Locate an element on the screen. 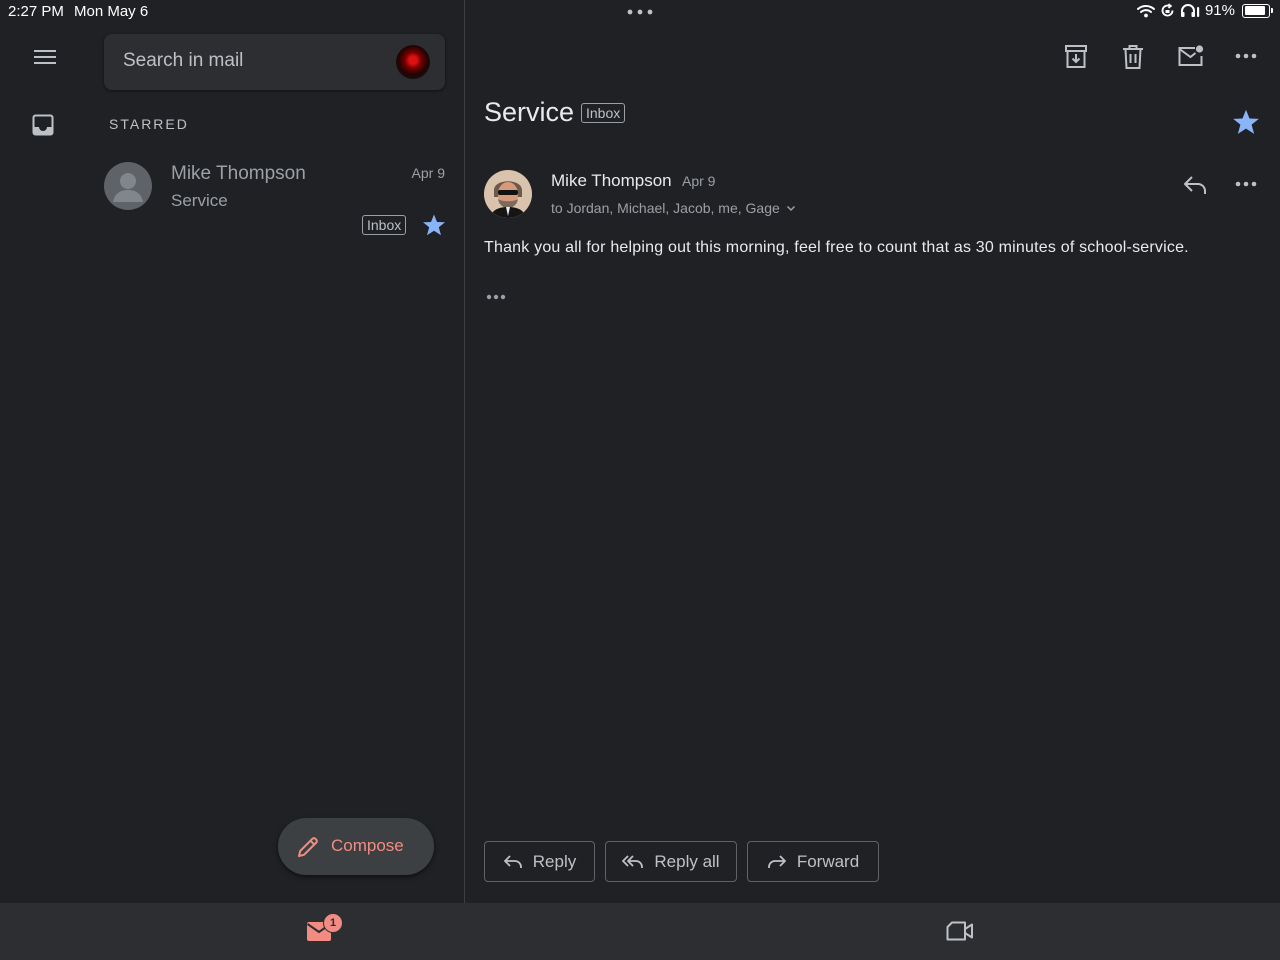 This screenshot has width=1280, height=960. battery-fill is located at coordinates (1255, 10).